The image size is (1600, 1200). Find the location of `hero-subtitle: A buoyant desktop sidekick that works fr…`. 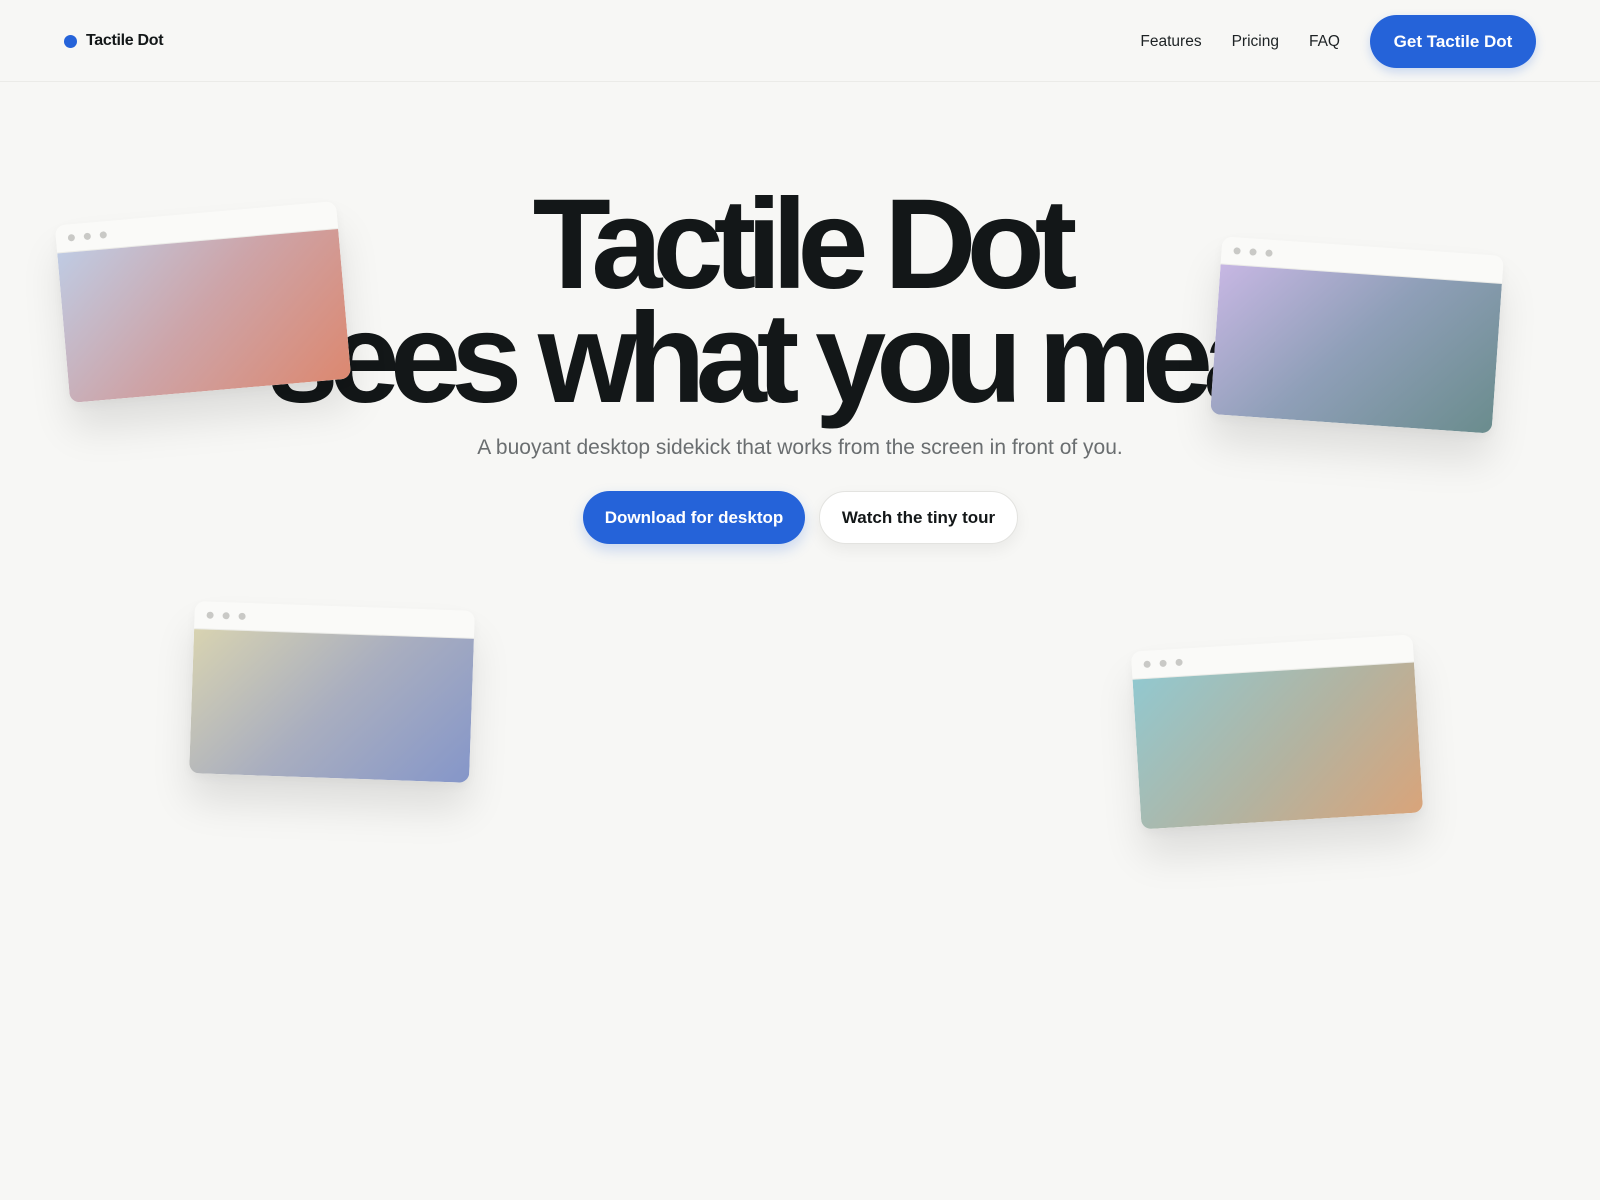

hero-subtitle: A buoyant desktop sidekick that works fr… is located at coordinates (800, 447).